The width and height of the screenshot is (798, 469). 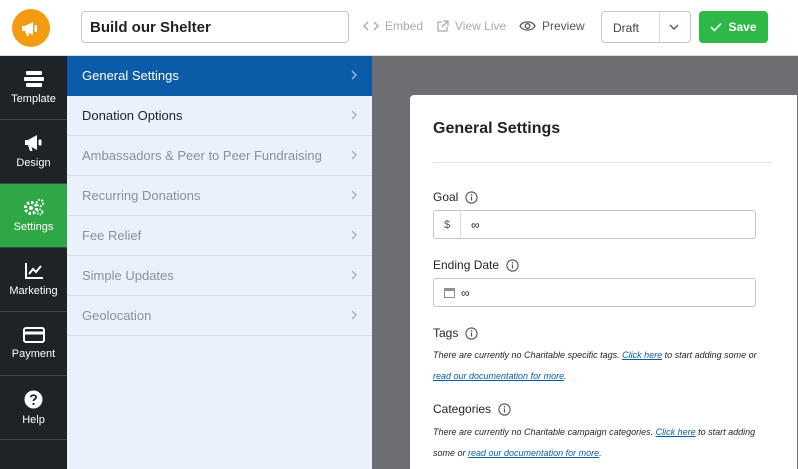 I want to click on ending-date-input: ∞, so click(x=594, y=292).